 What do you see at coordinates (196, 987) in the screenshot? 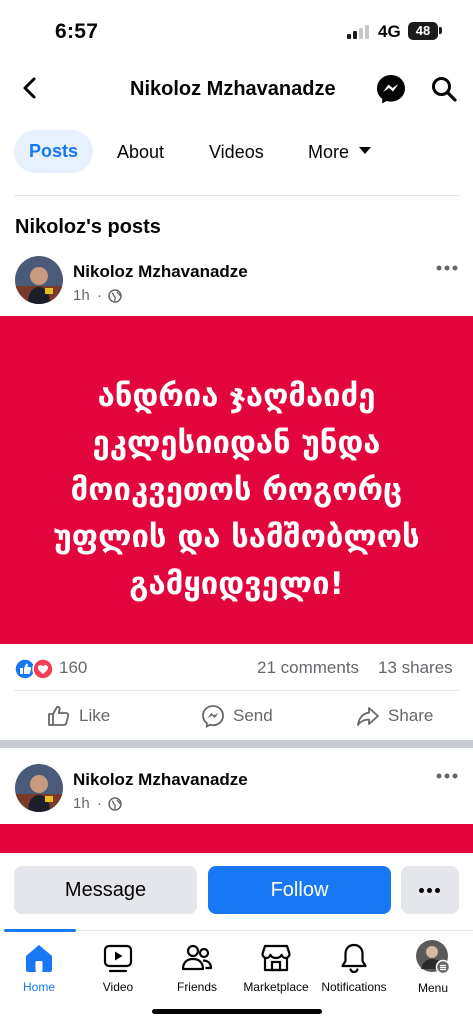
I see `nav-label: Friends` at bounding box center [196, 987].